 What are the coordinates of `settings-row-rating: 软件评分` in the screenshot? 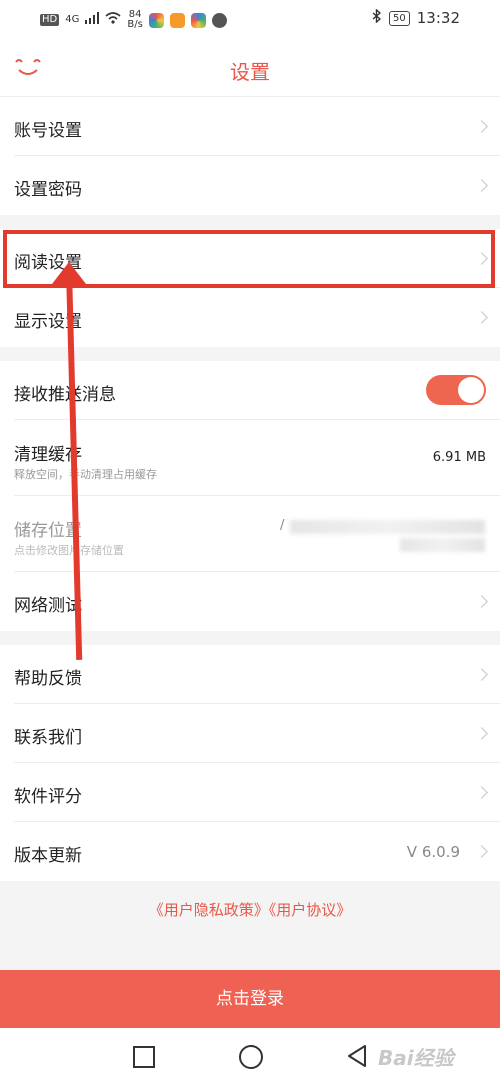 It's located at (250, 792).